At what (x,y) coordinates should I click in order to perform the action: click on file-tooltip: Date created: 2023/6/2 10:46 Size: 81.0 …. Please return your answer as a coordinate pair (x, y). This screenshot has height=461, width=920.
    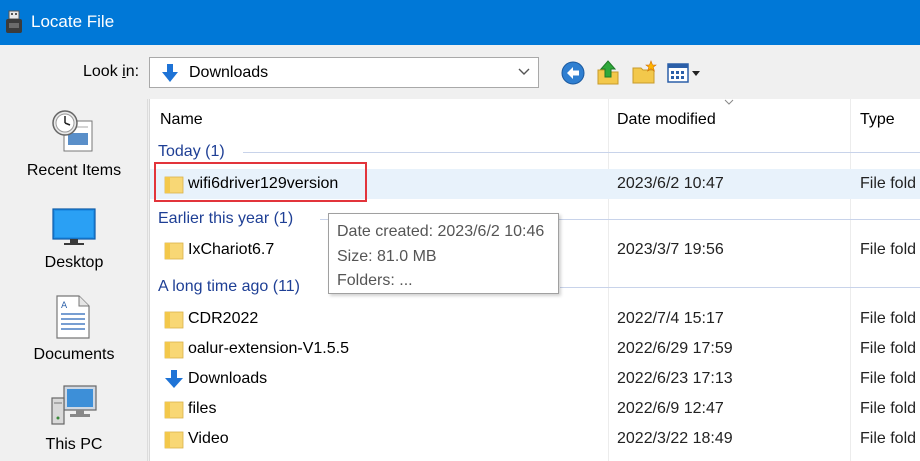
    Looking at the image, I should click on (443, 253).